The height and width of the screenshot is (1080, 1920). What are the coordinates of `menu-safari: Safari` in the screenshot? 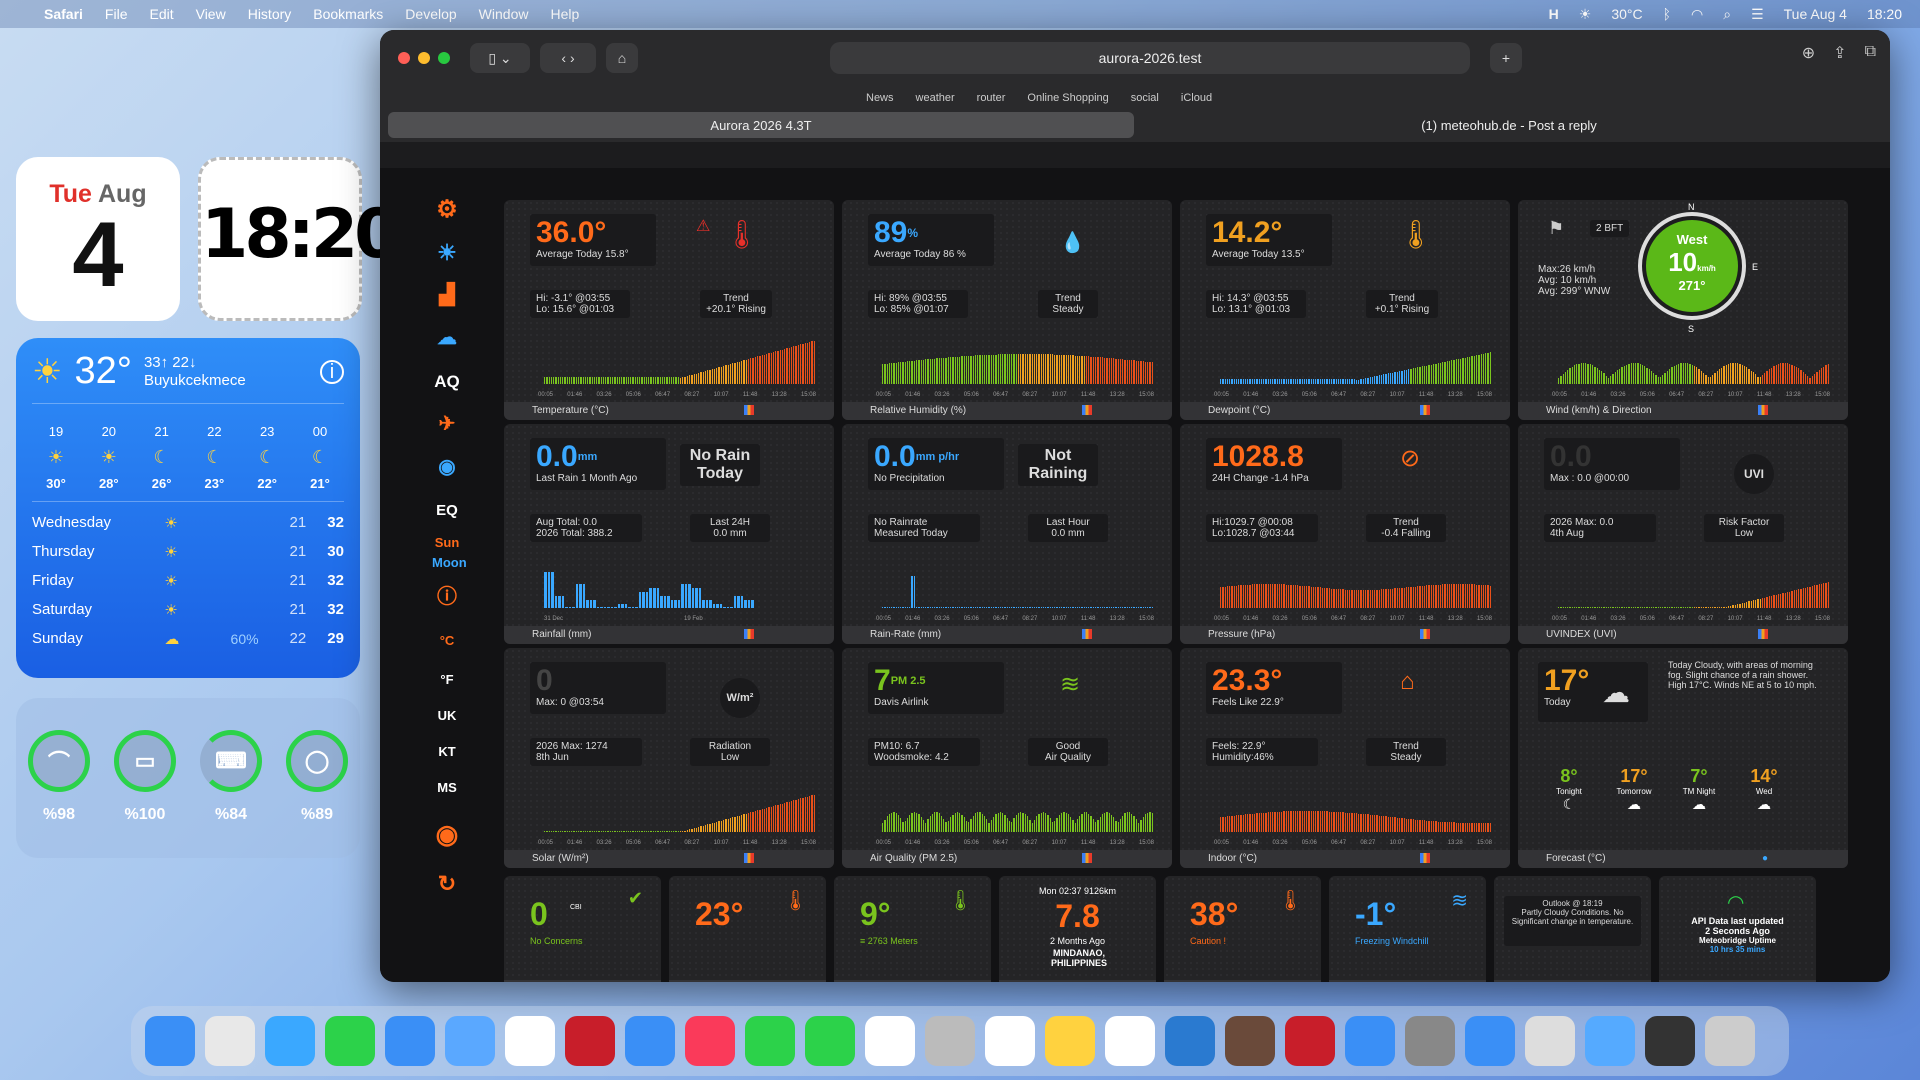 It's located at (63, 14).